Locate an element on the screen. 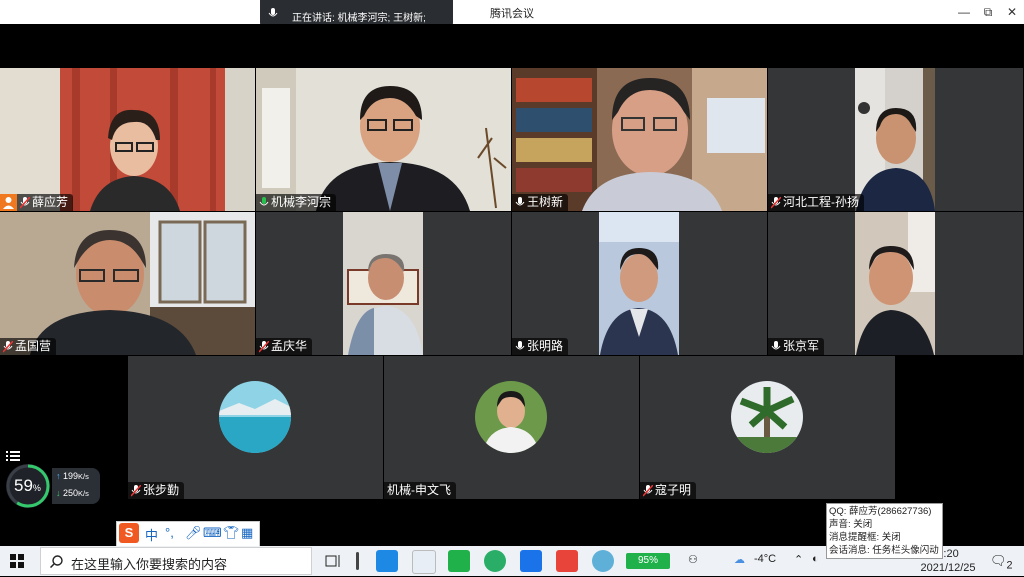 The height and width of the screenshot is (577, 1024). video-tile-sun: 河北工程-孙扬 is located at coordinates (895, 139).